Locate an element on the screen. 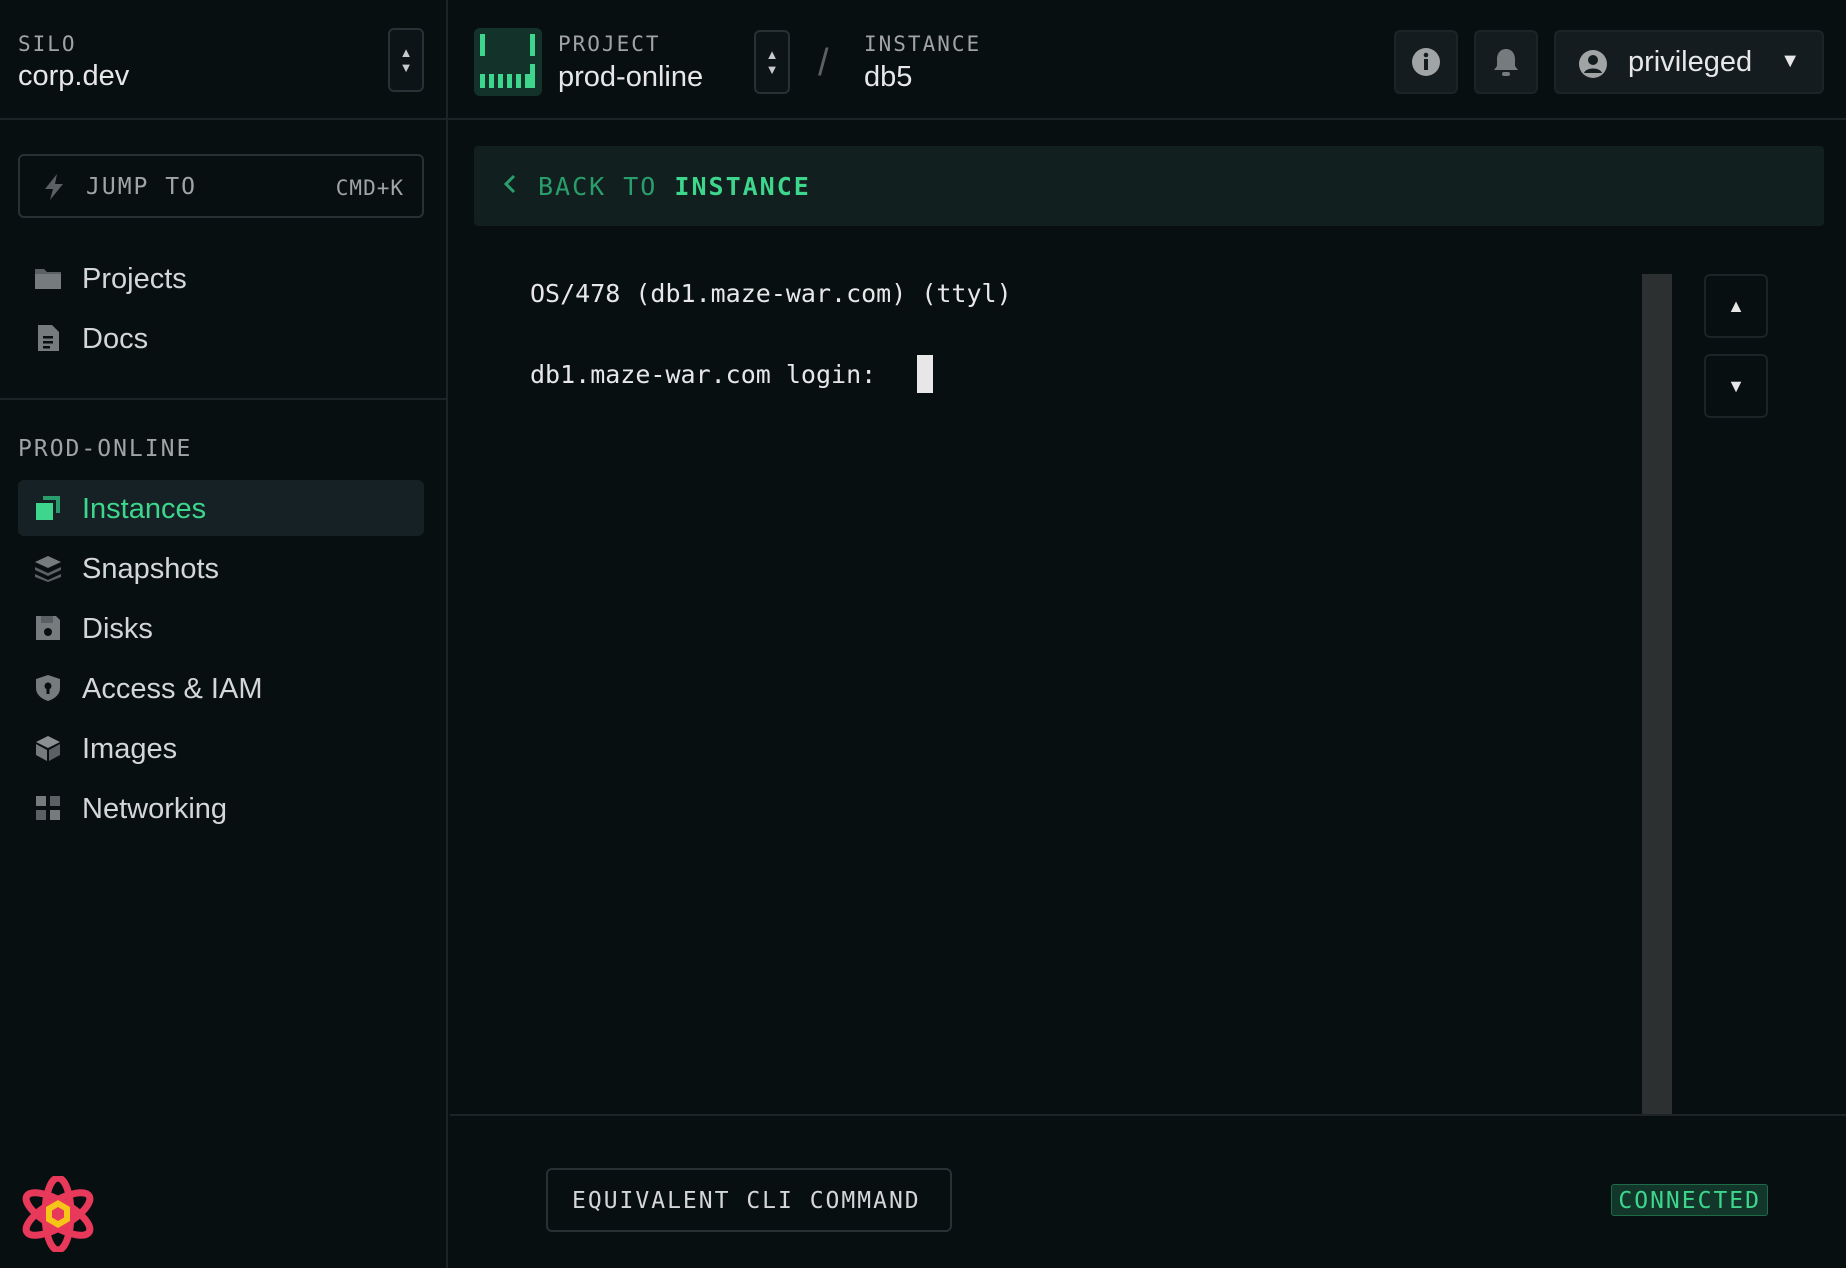 This screenshot has width=1846, height=1268. scroll-up-button: ▲ is located at coordinates (1736, 306).